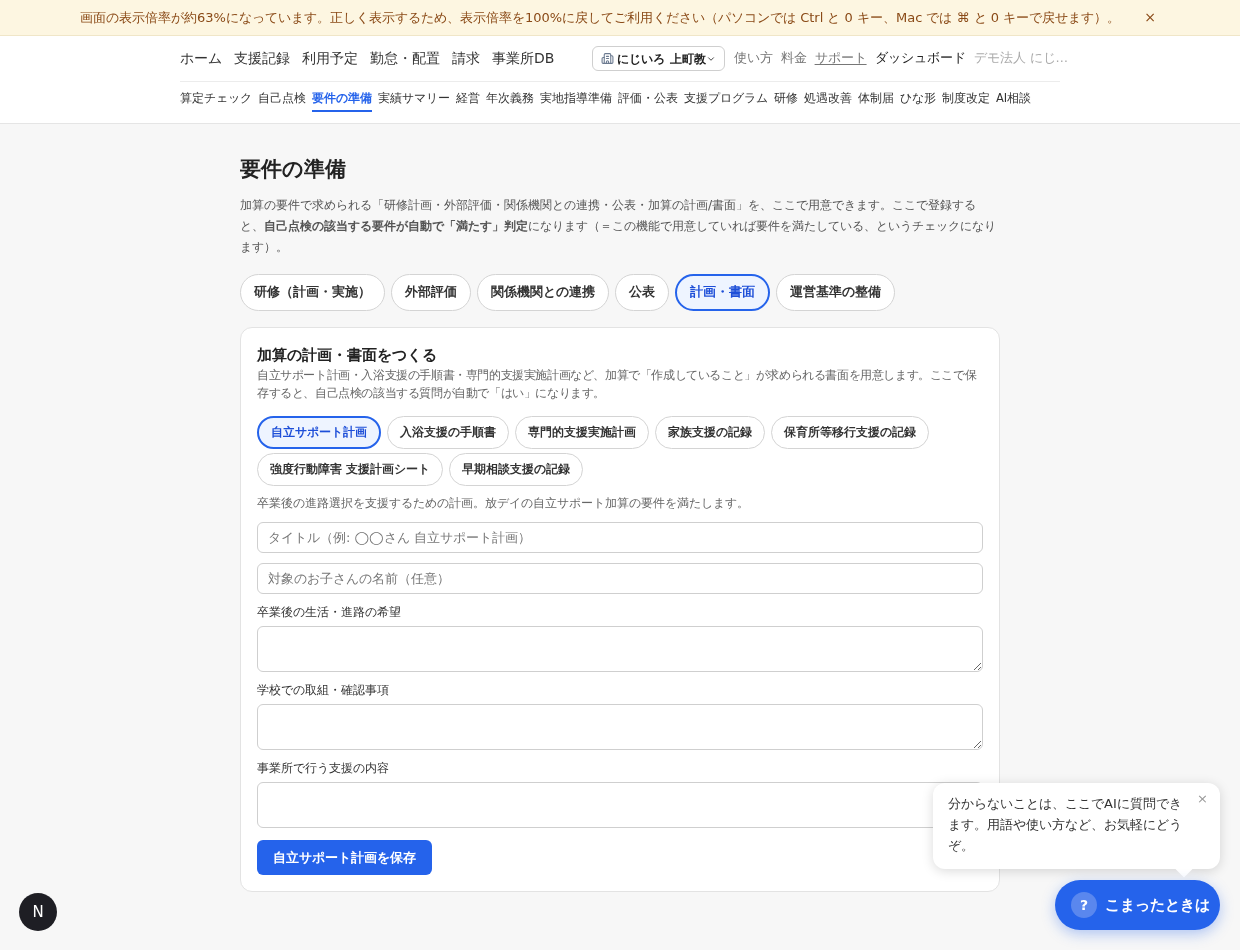 The image size is (1240, 950). Describe the element at coordinates (350, 469) in the screenshot. I see `document-type-chip: 強度行動障害 支援計画シート` at that location.